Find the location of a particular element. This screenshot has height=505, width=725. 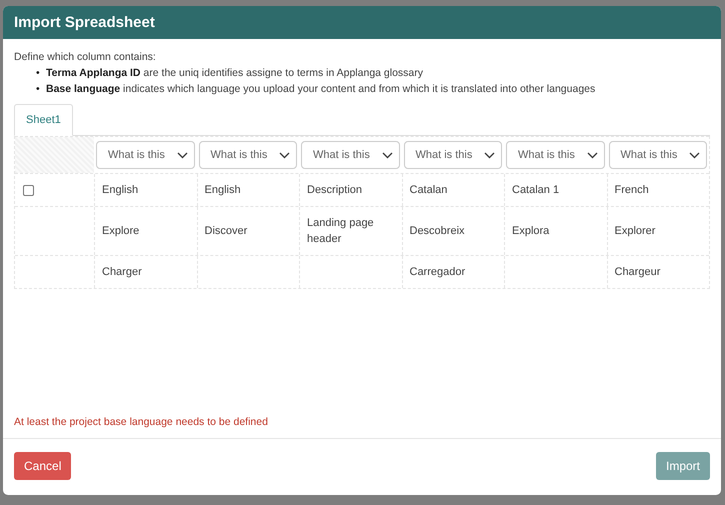

table-cell-text: Catalan 1 is located at coordinates (536, 190).